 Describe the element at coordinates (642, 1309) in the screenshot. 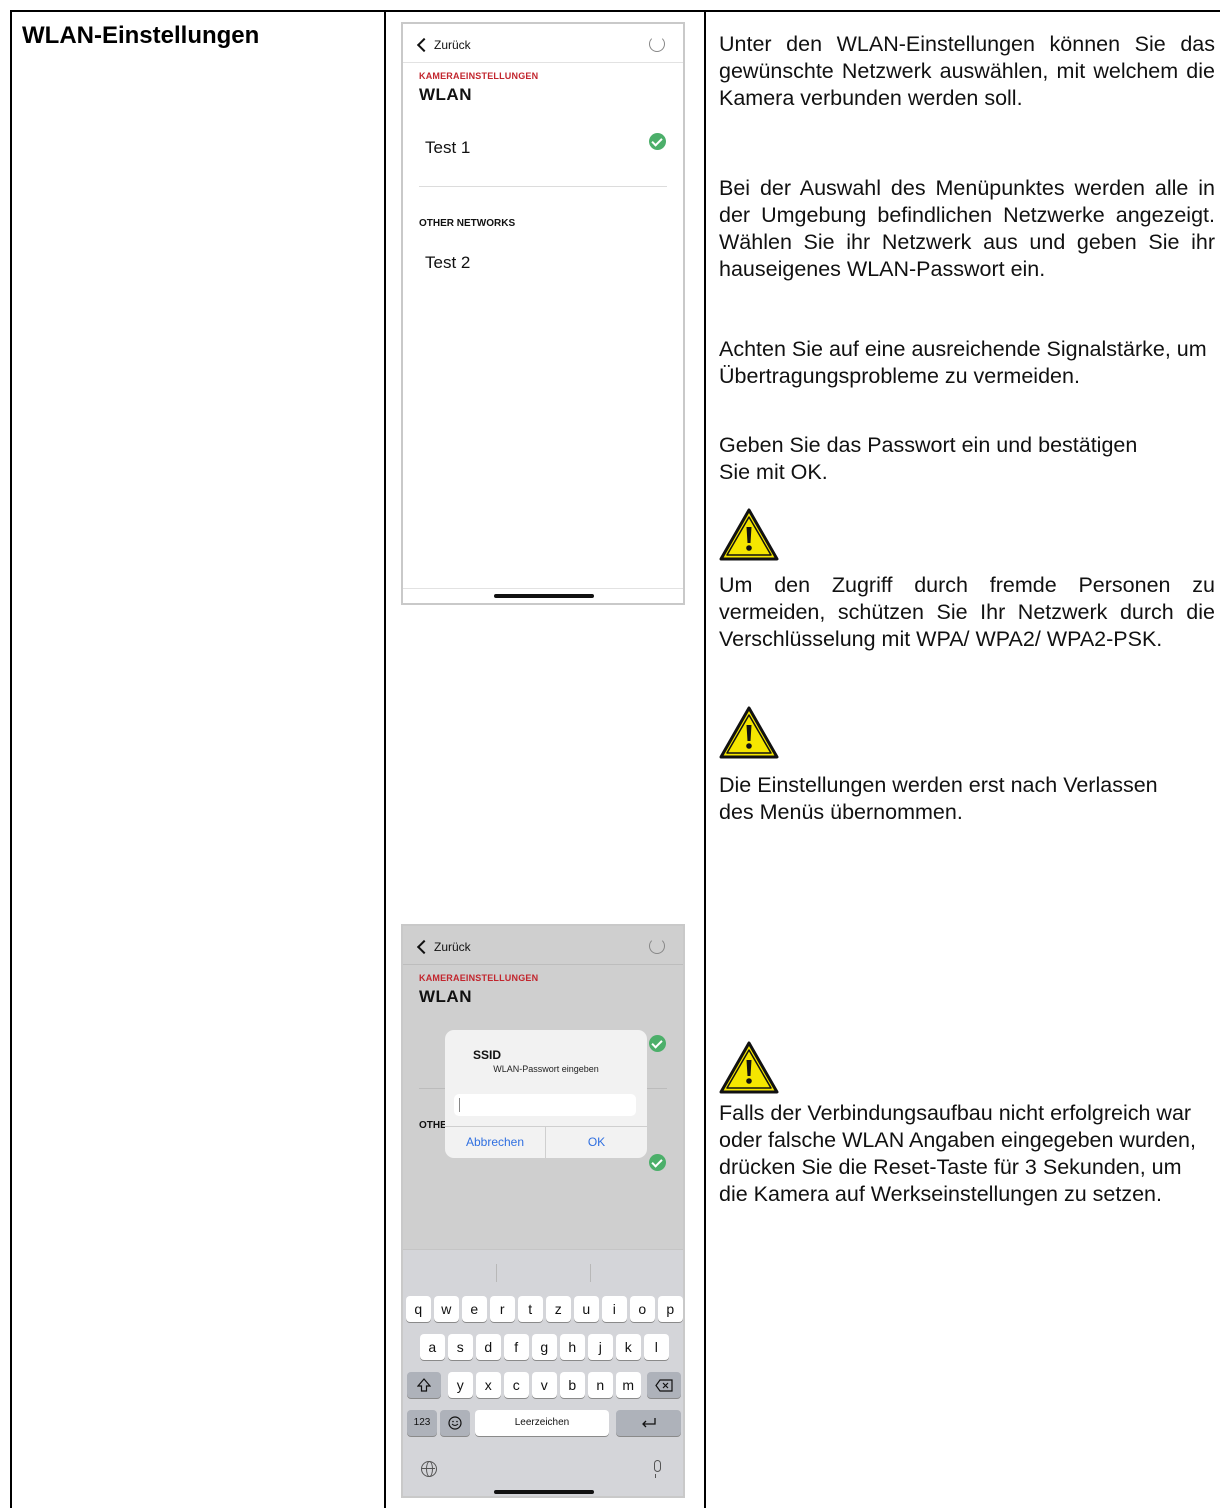

I see `key-o: o` at that location.